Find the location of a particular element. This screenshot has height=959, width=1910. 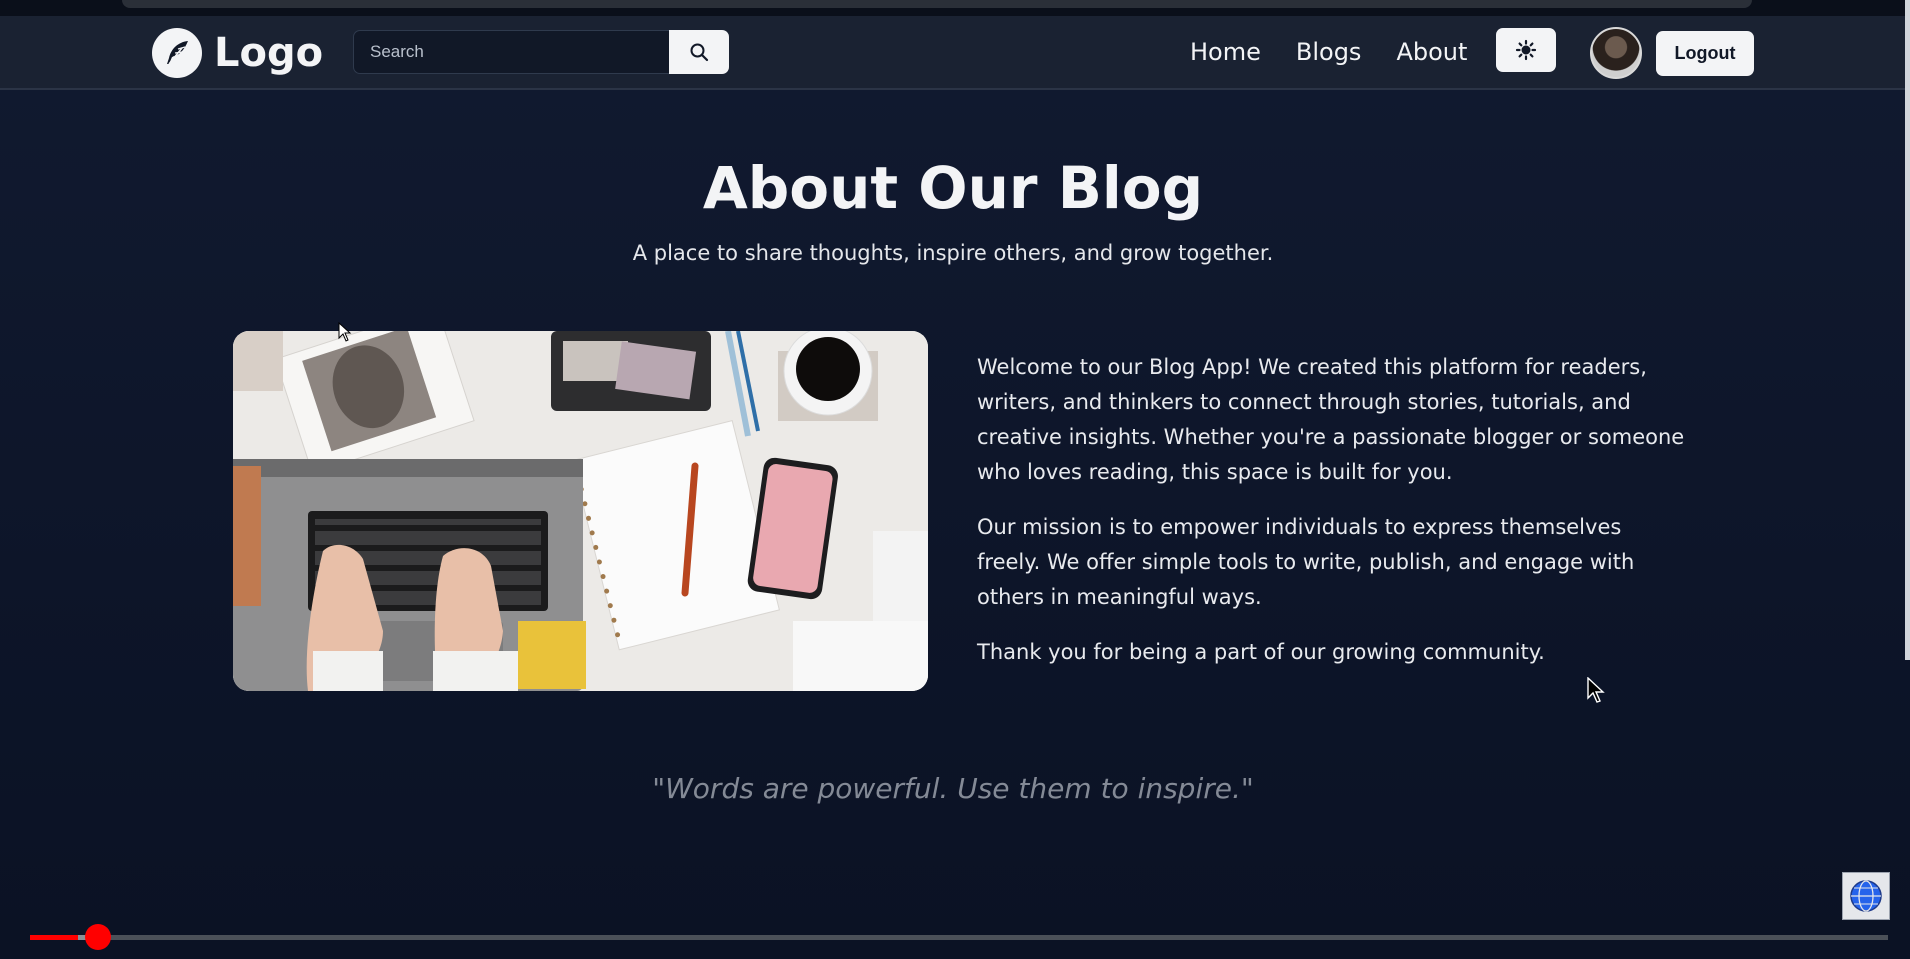

about-image is located at coordinates (580, 511).